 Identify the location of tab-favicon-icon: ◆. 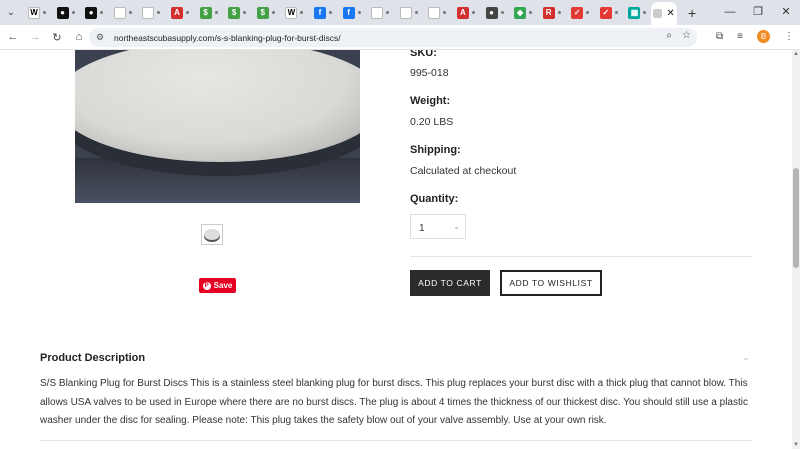
(520, 12).